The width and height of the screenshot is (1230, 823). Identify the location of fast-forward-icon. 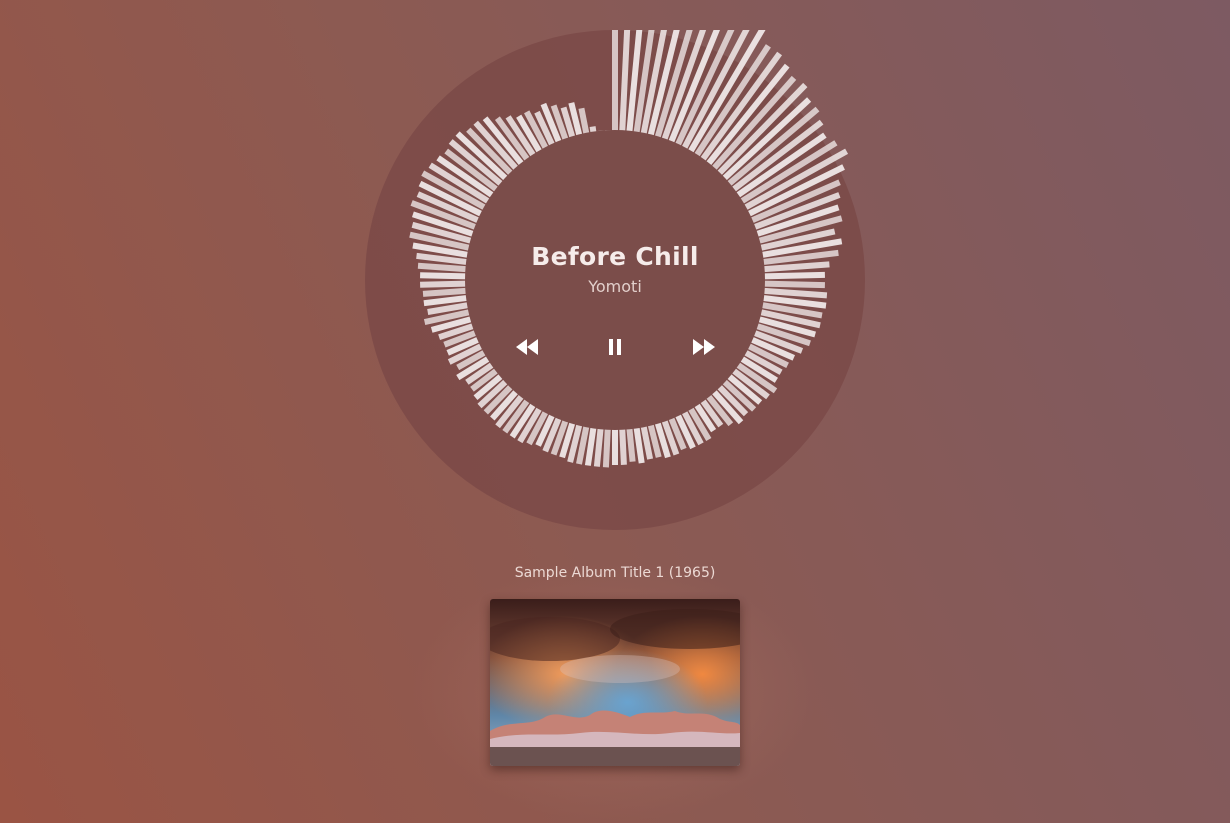
(704, 347).